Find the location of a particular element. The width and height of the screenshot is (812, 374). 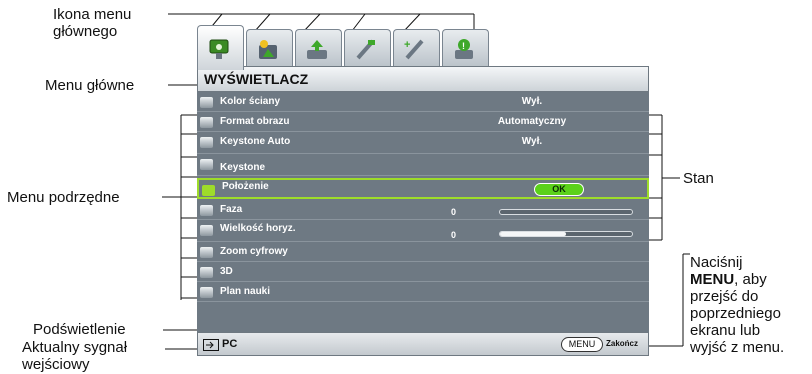

tab-source is located at coordinates (318, 48).